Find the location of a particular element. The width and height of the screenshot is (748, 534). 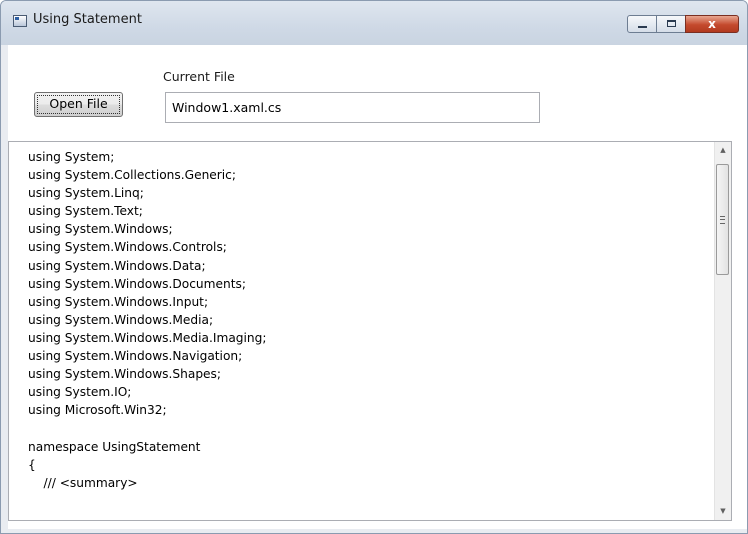

scroll-down-arrow-icon: ▼ is located at coordinates (723, 511).